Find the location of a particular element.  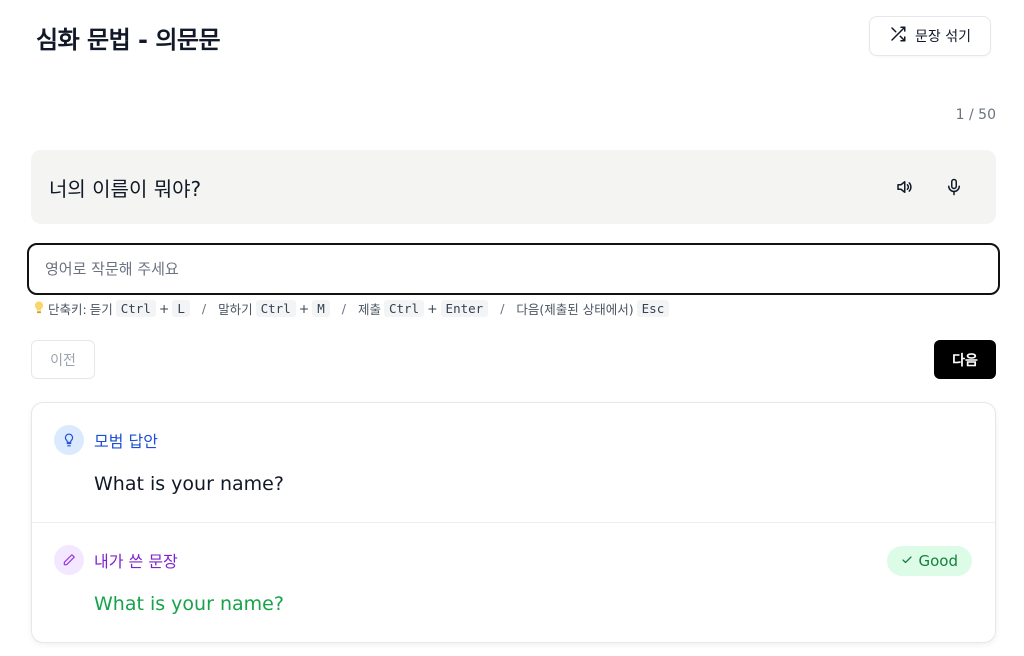

model-answer-title: 모범 답안 is located at coordinates (126, 441).